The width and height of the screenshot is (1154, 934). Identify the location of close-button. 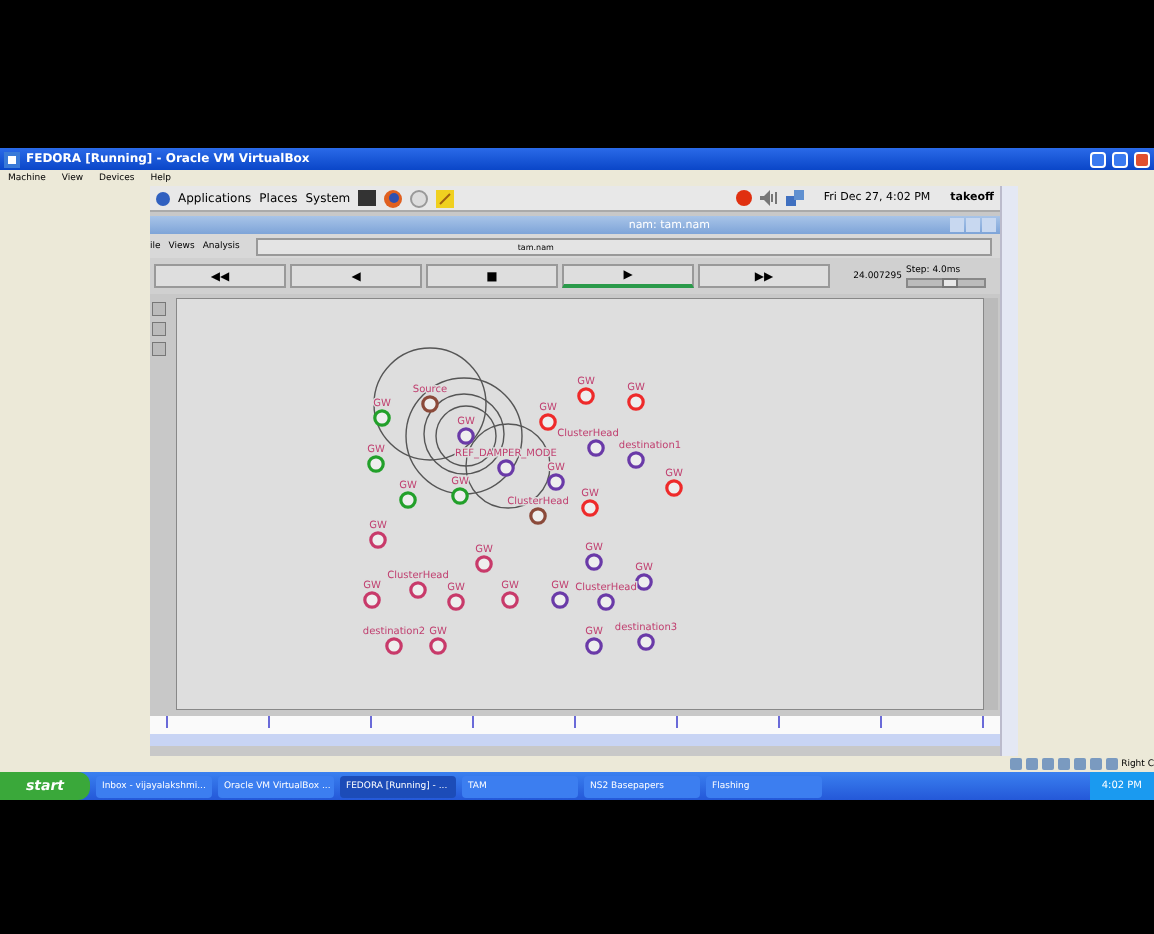
(1142, 159).